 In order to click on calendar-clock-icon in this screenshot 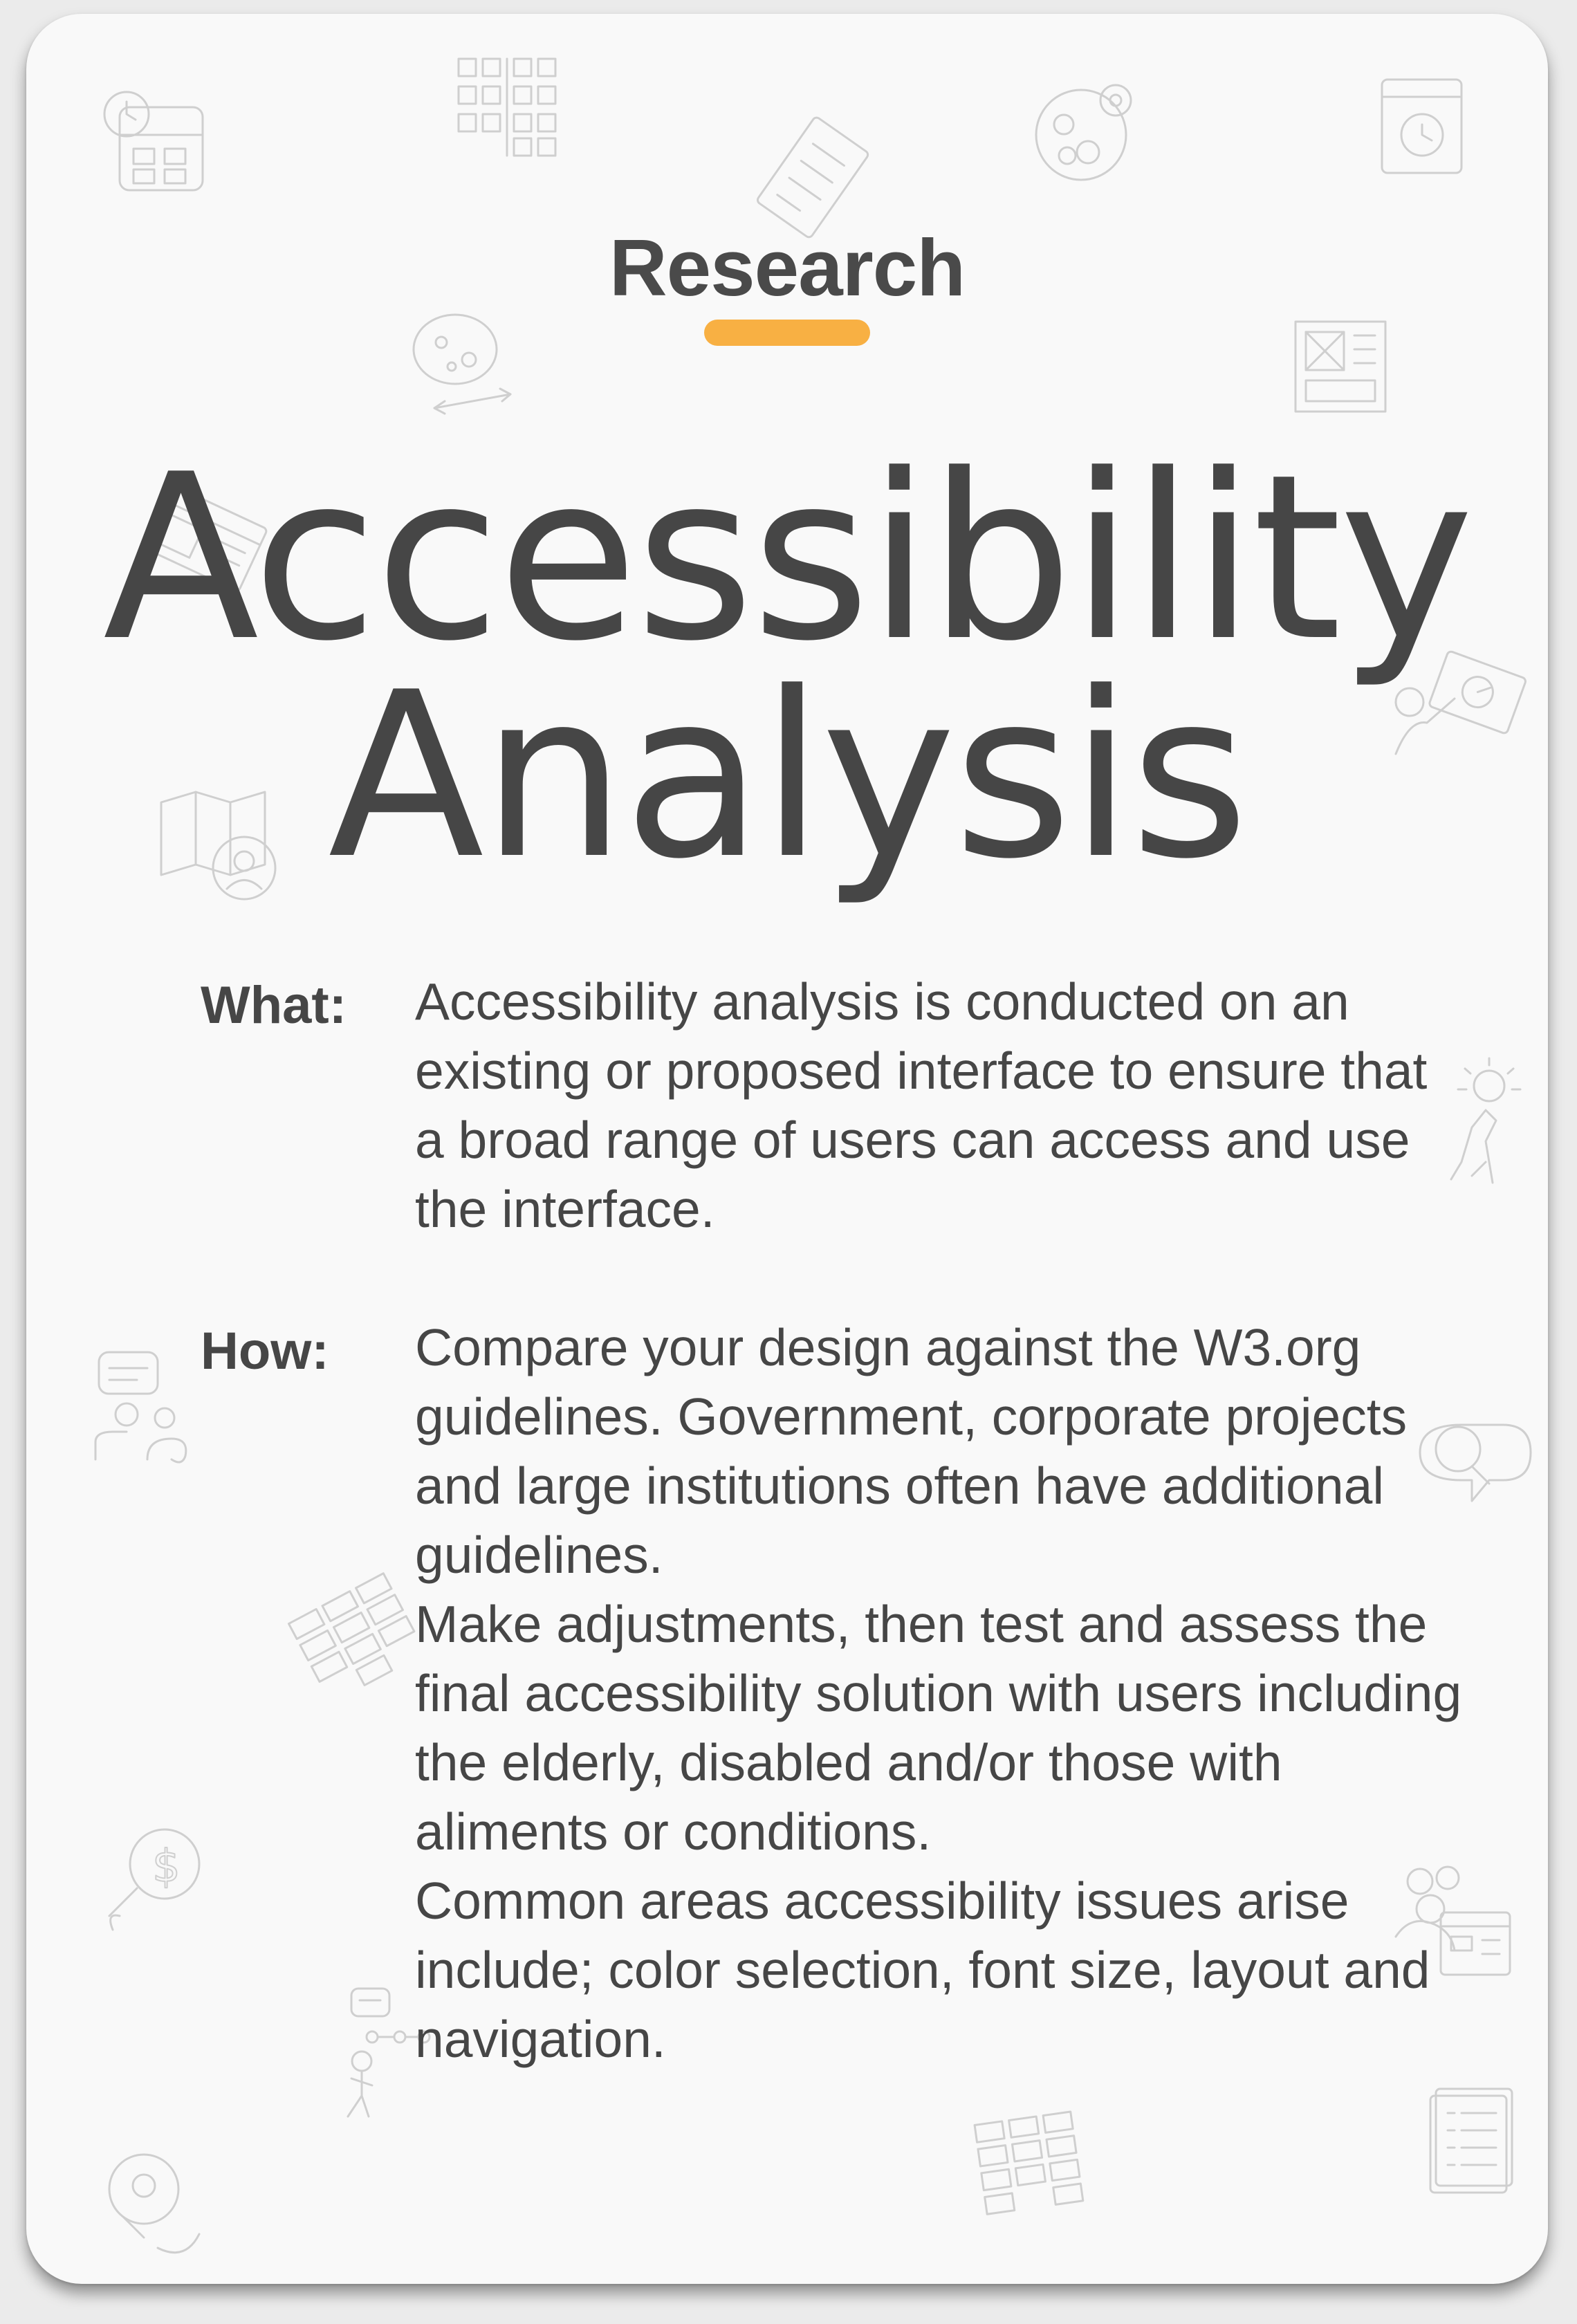, I will do `click(153, 141)`.